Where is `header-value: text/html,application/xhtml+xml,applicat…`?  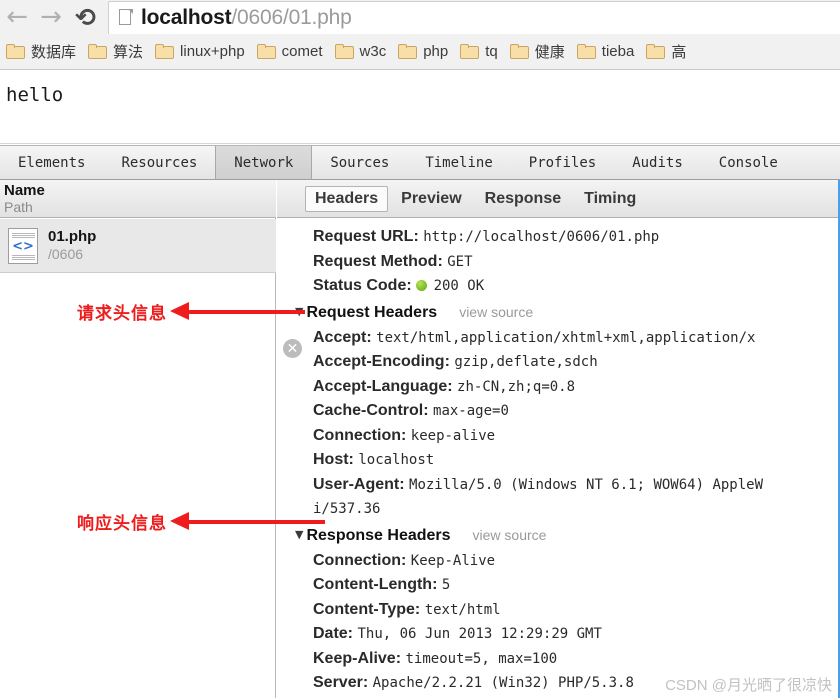
header-value: text/html,application/xhtml+xml,applicat… is located at coordinates (566, 337).